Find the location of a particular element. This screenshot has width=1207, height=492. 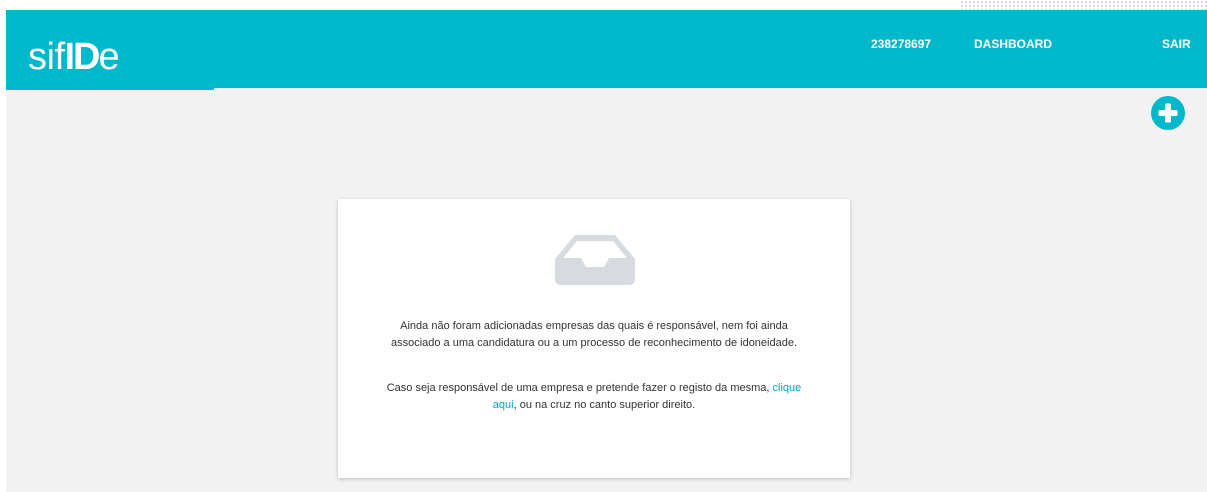

inbox-tray-icon is located at coordinates (595, 260).